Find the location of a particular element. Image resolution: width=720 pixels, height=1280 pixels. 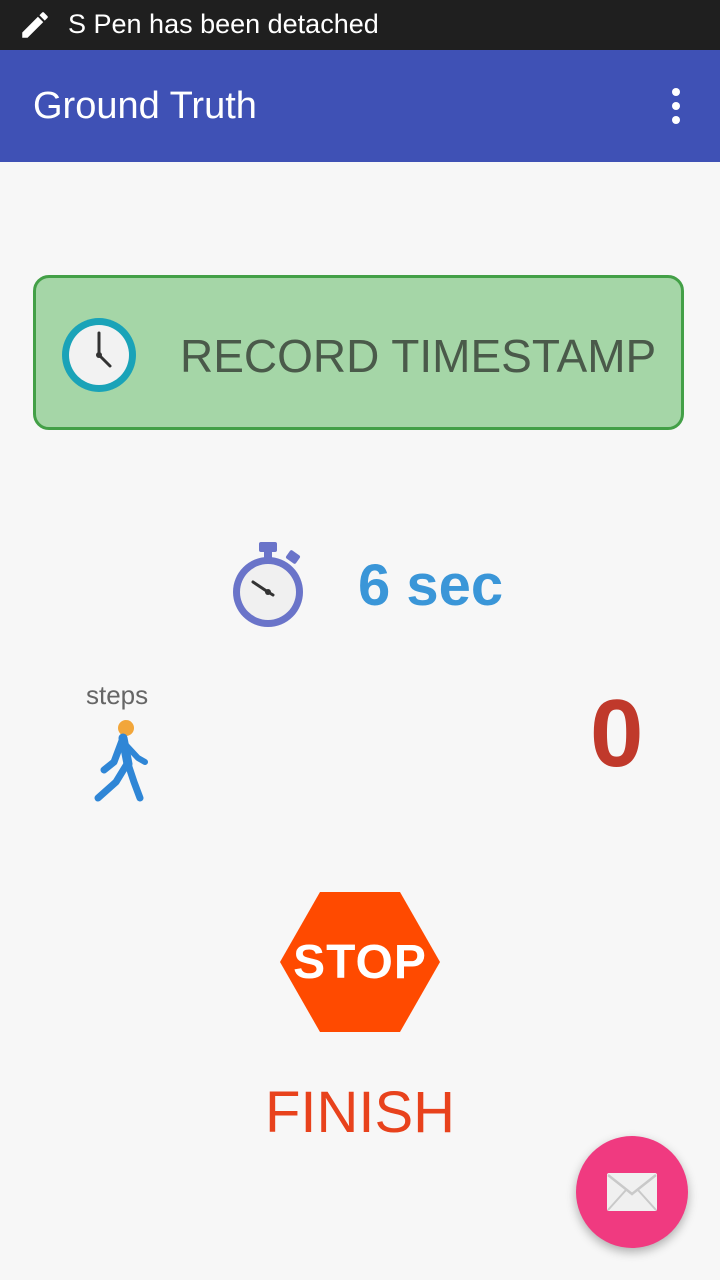

record-timestamp-label: RECORD TIMESTAMP is located at coordinates (418, 356).